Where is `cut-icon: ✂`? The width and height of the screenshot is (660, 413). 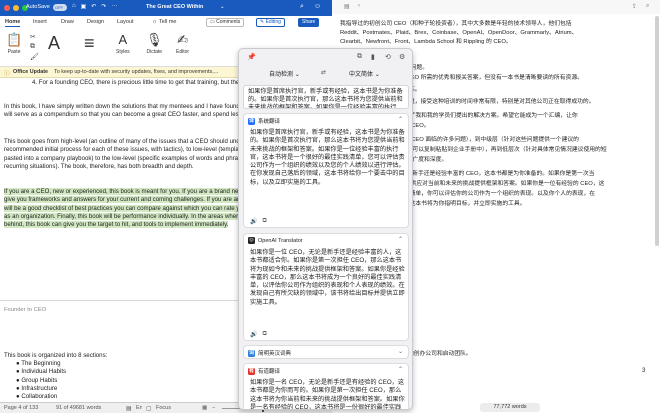 cut-icon: ✂ is located at coordinates (33, 37).